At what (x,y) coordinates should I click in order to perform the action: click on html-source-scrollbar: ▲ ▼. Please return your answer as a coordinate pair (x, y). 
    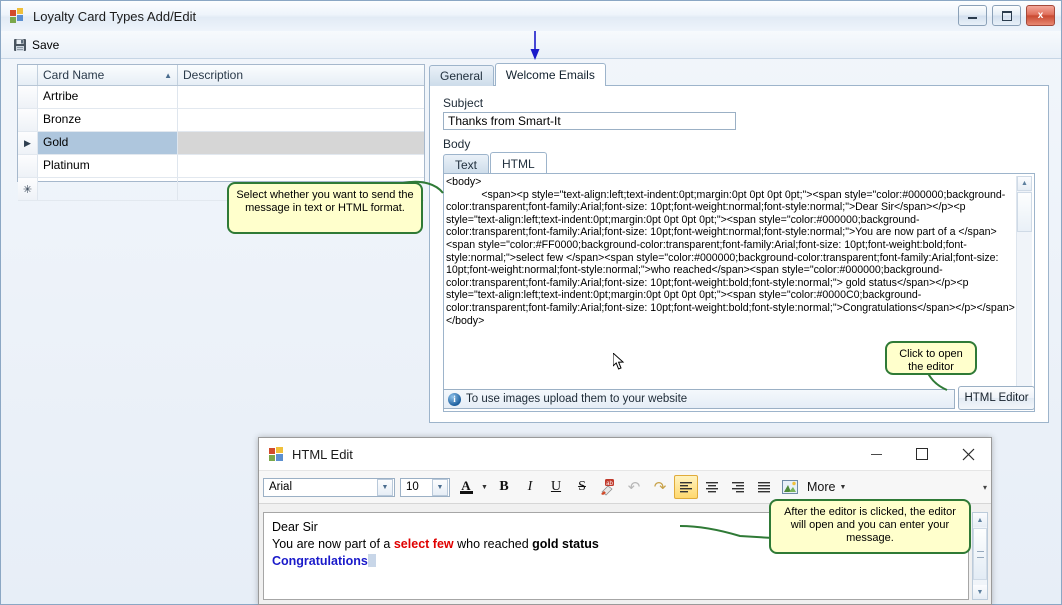
    Looking at the image, I should click on (1024, 292).